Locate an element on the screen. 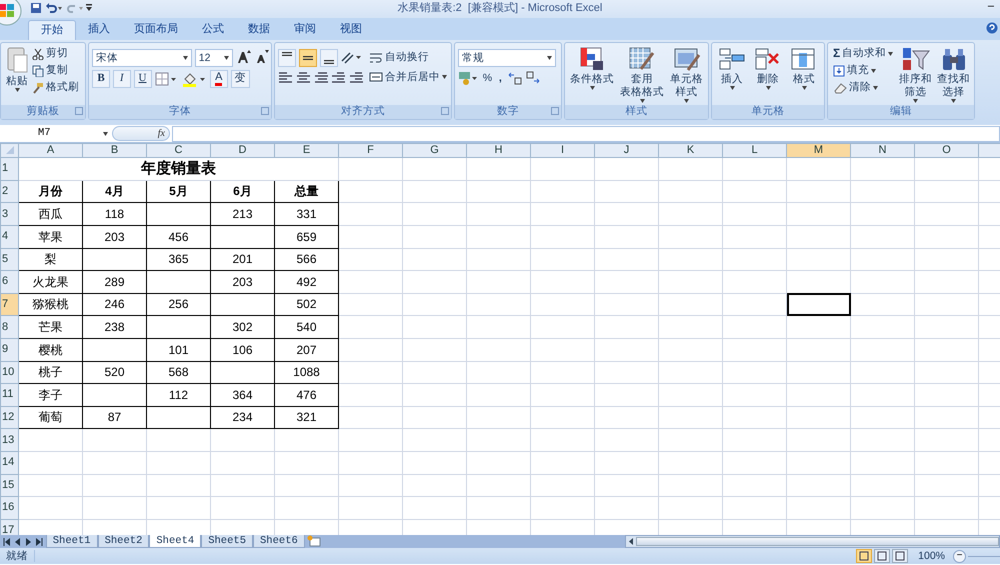 The image size is (1000, 565). underline-button: U is located at coordinates (143, 79).